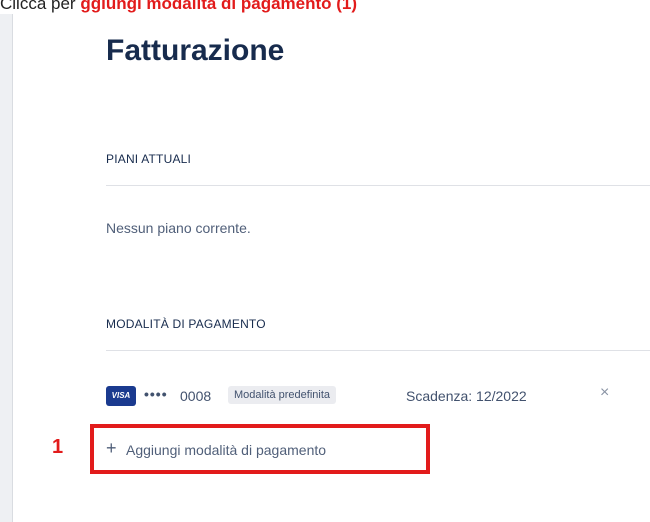 The image size is (650, 522). What do you see at coordinates (58, 447) in the screenshot?
I see `step-number-label: 1` at bounding box center [58, 447].